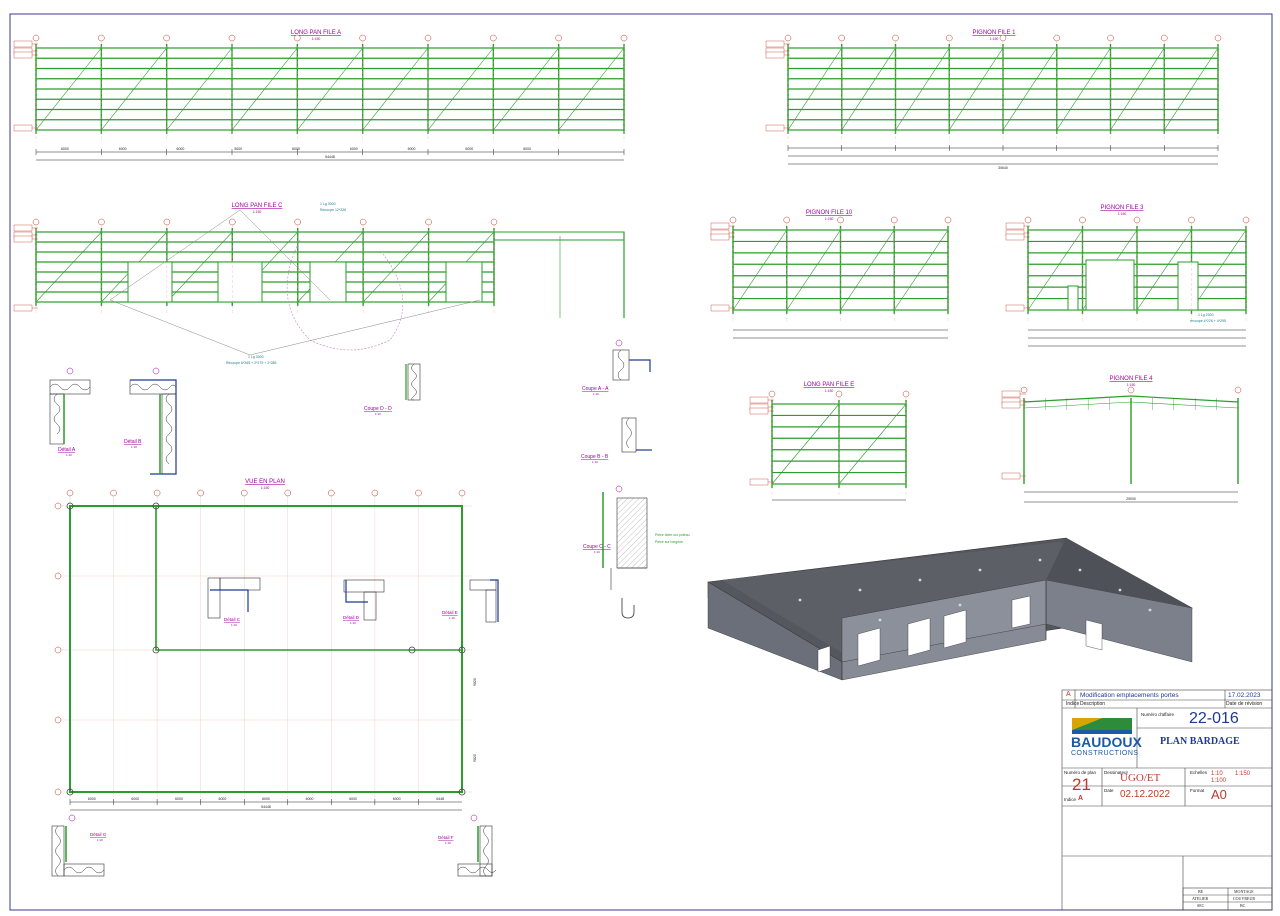 The image size is (1280, 916). Describe the element at coordinates (1145, 794) in the screenshot. I see `date-value: 02.12.2022` at that location.